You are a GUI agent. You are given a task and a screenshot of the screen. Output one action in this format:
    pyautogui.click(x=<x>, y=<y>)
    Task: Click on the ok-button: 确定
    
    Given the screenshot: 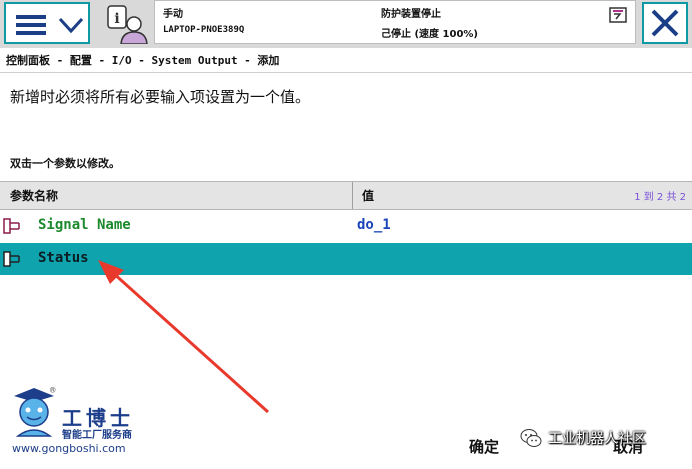 What is the action you would take?
    pyautogui.click(x=484, y=447)
    